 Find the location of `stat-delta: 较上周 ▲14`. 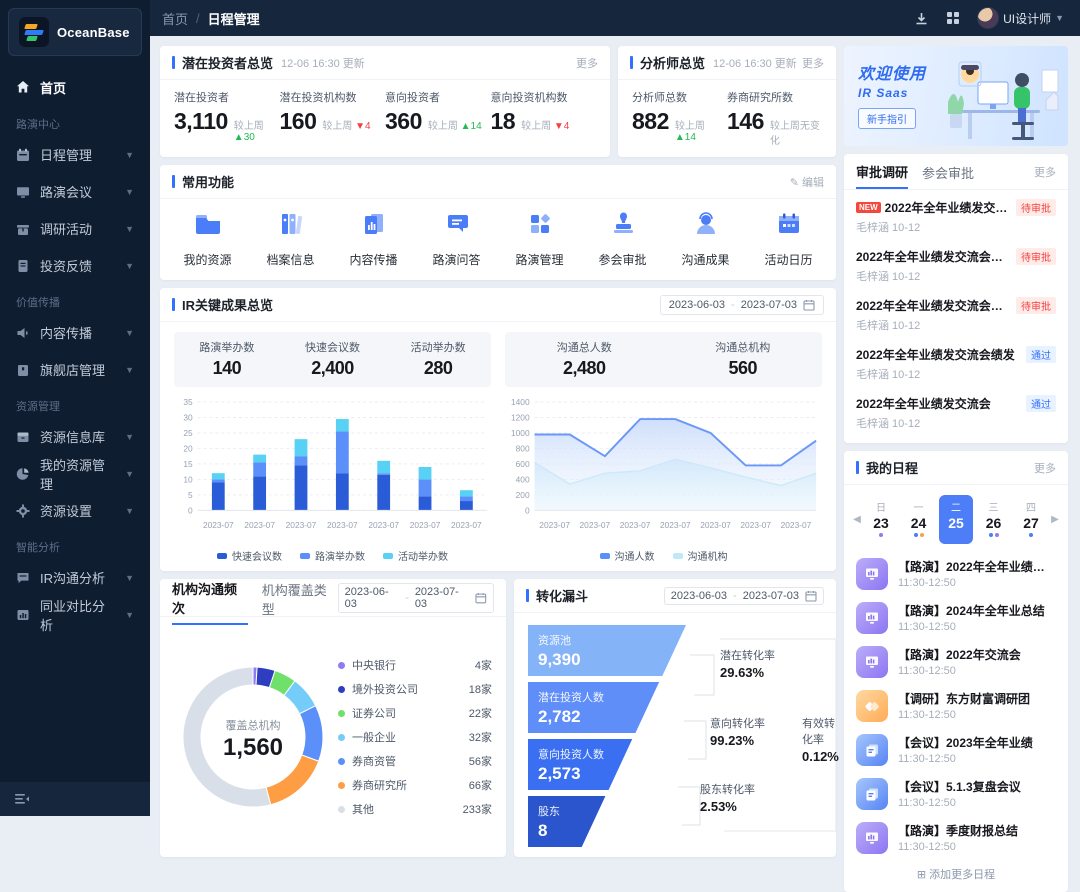

stat-delta: 较上周 ▲14 is located at coordinates (455, 124).